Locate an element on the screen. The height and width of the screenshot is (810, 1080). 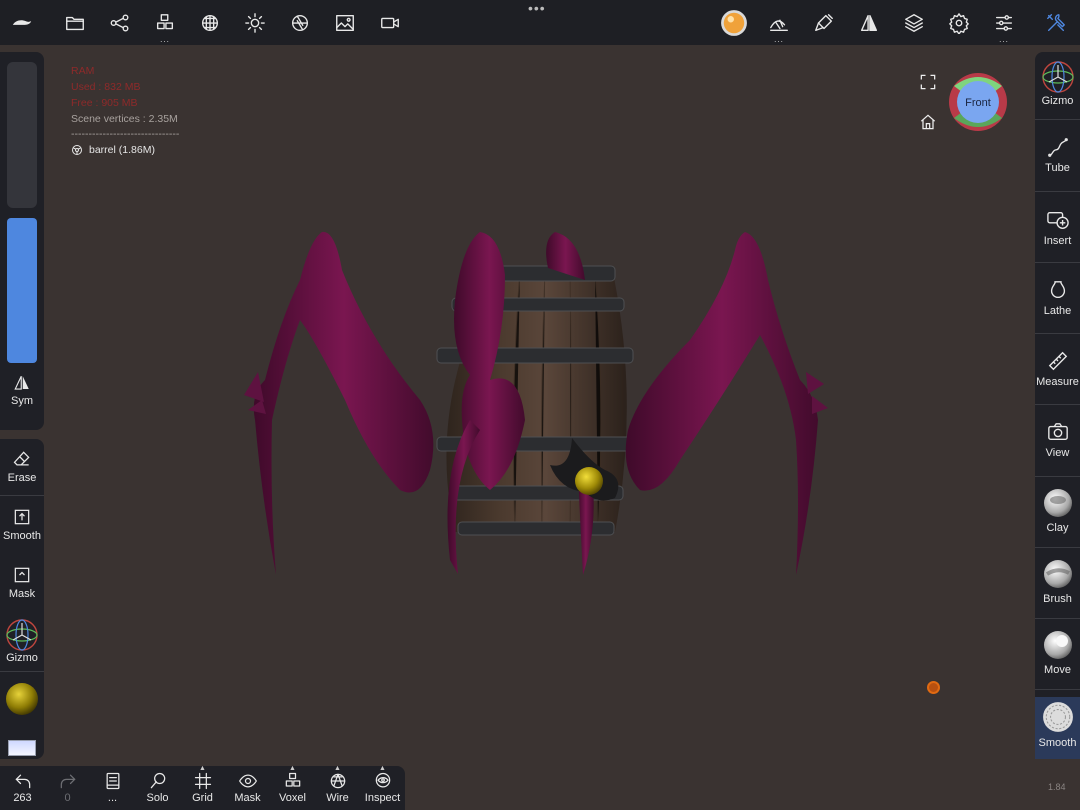
tool-label: Smooth is located at coordinates (1057, 743).